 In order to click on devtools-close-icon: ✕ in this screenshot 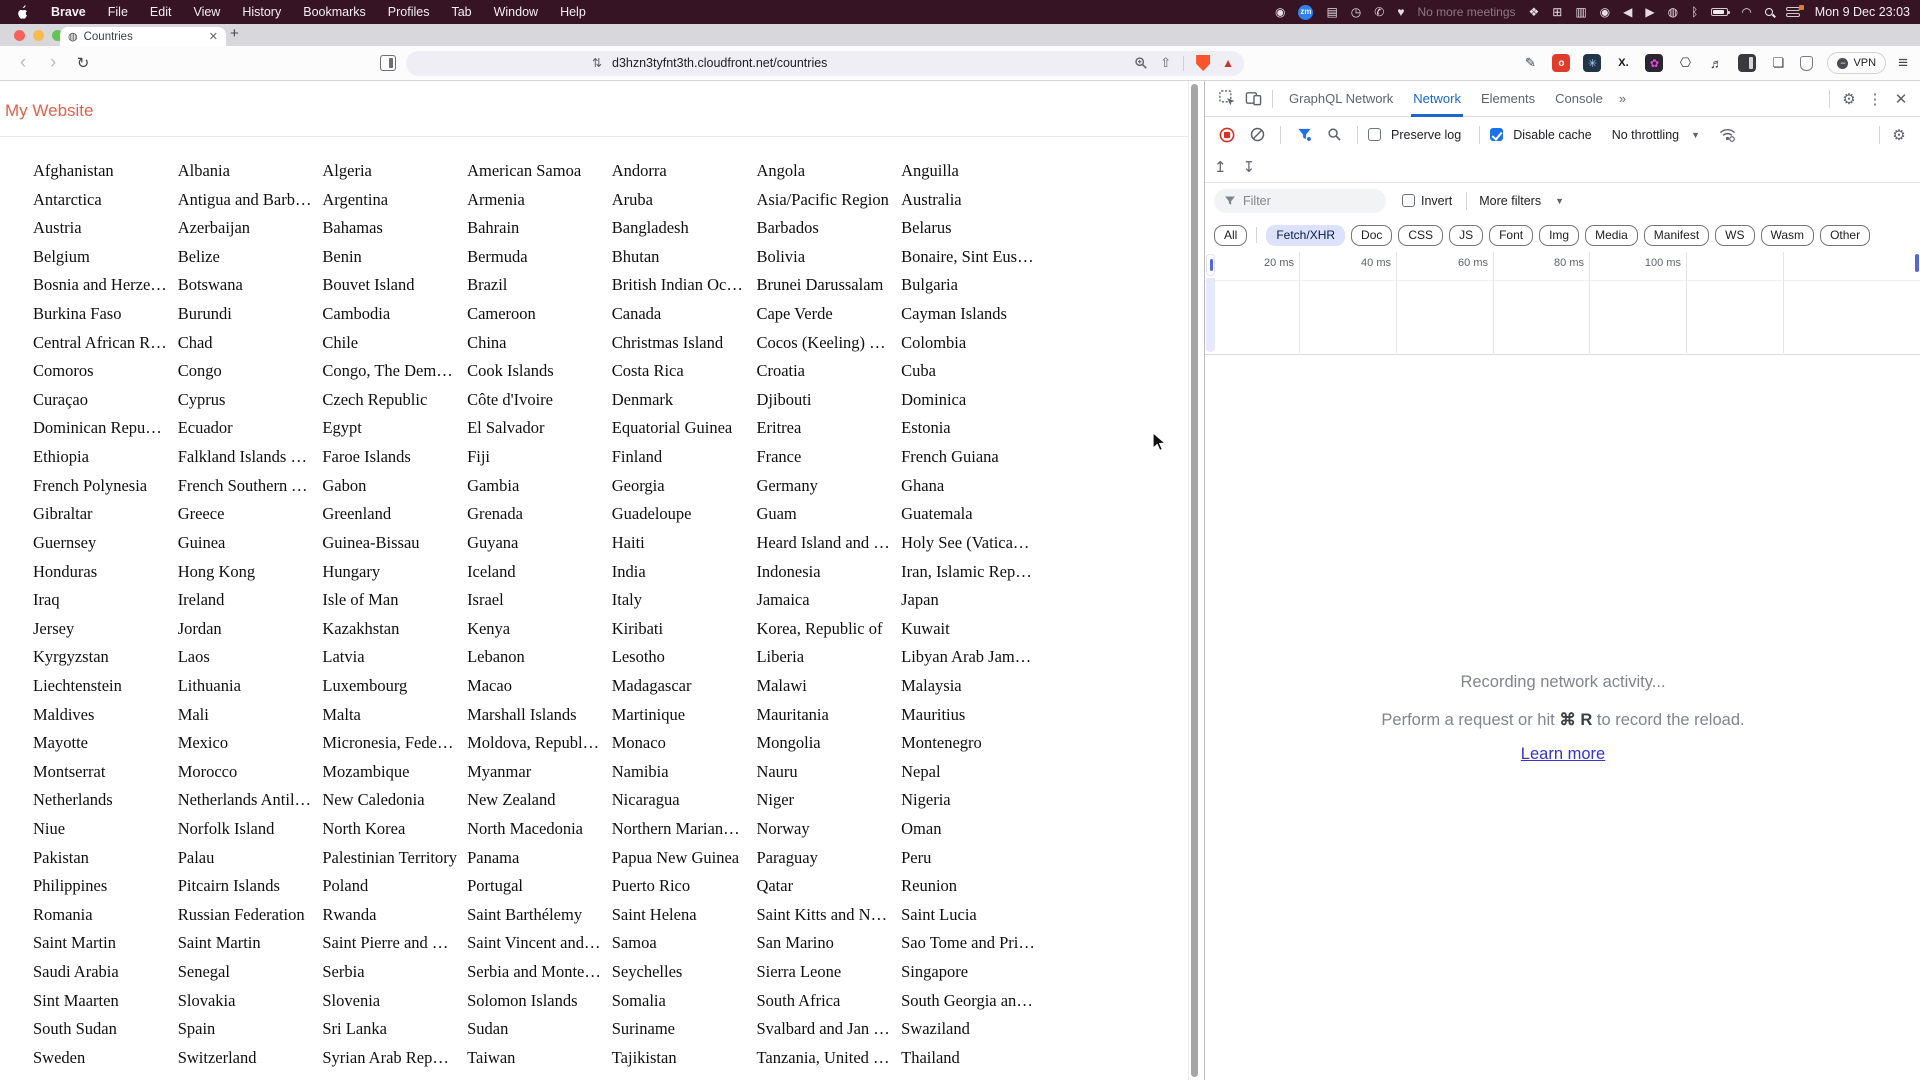, I will do `click(1901, 99)`.